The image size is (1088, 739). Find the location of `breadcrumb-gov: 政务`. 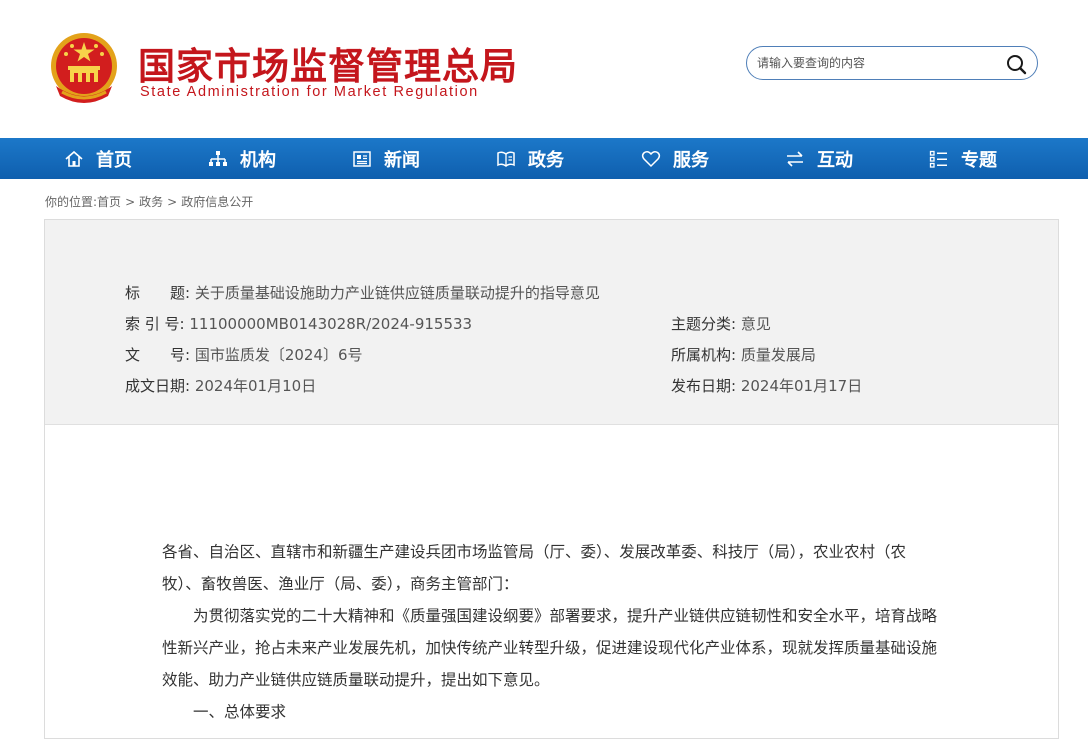

breadcrumb-gov: 政务 is located at coordinates (151, 202).